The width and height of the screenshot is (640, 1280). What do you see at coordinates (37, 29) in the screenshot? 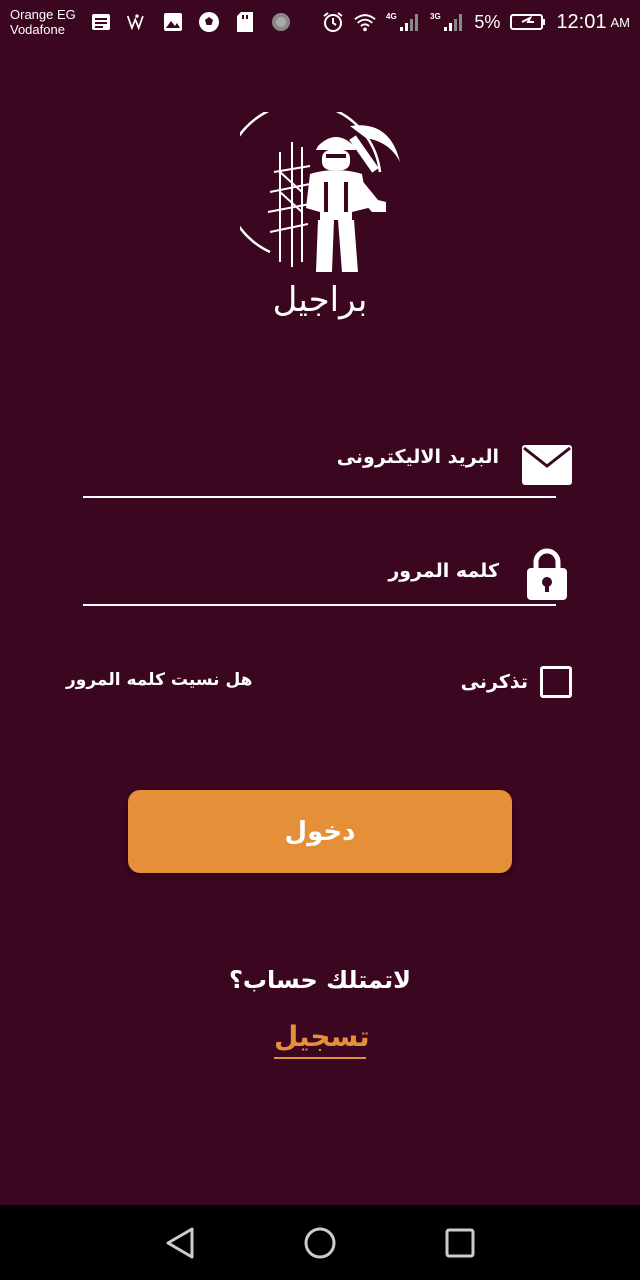
I see `carrier-name-2: Vodafone` at bounding box center [37, 29].